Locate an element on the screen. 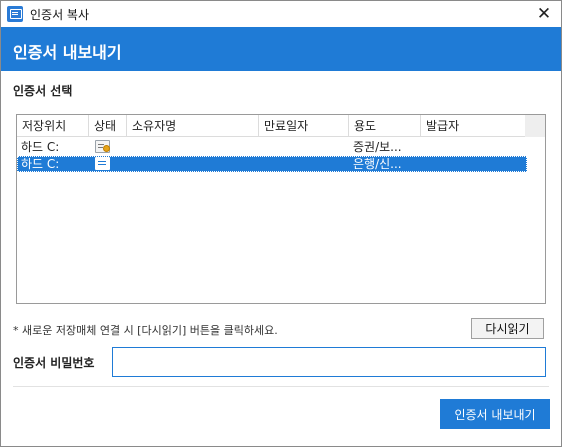  title-bar: 인증서 복사 ✕ is located at coordinates (281, 14).